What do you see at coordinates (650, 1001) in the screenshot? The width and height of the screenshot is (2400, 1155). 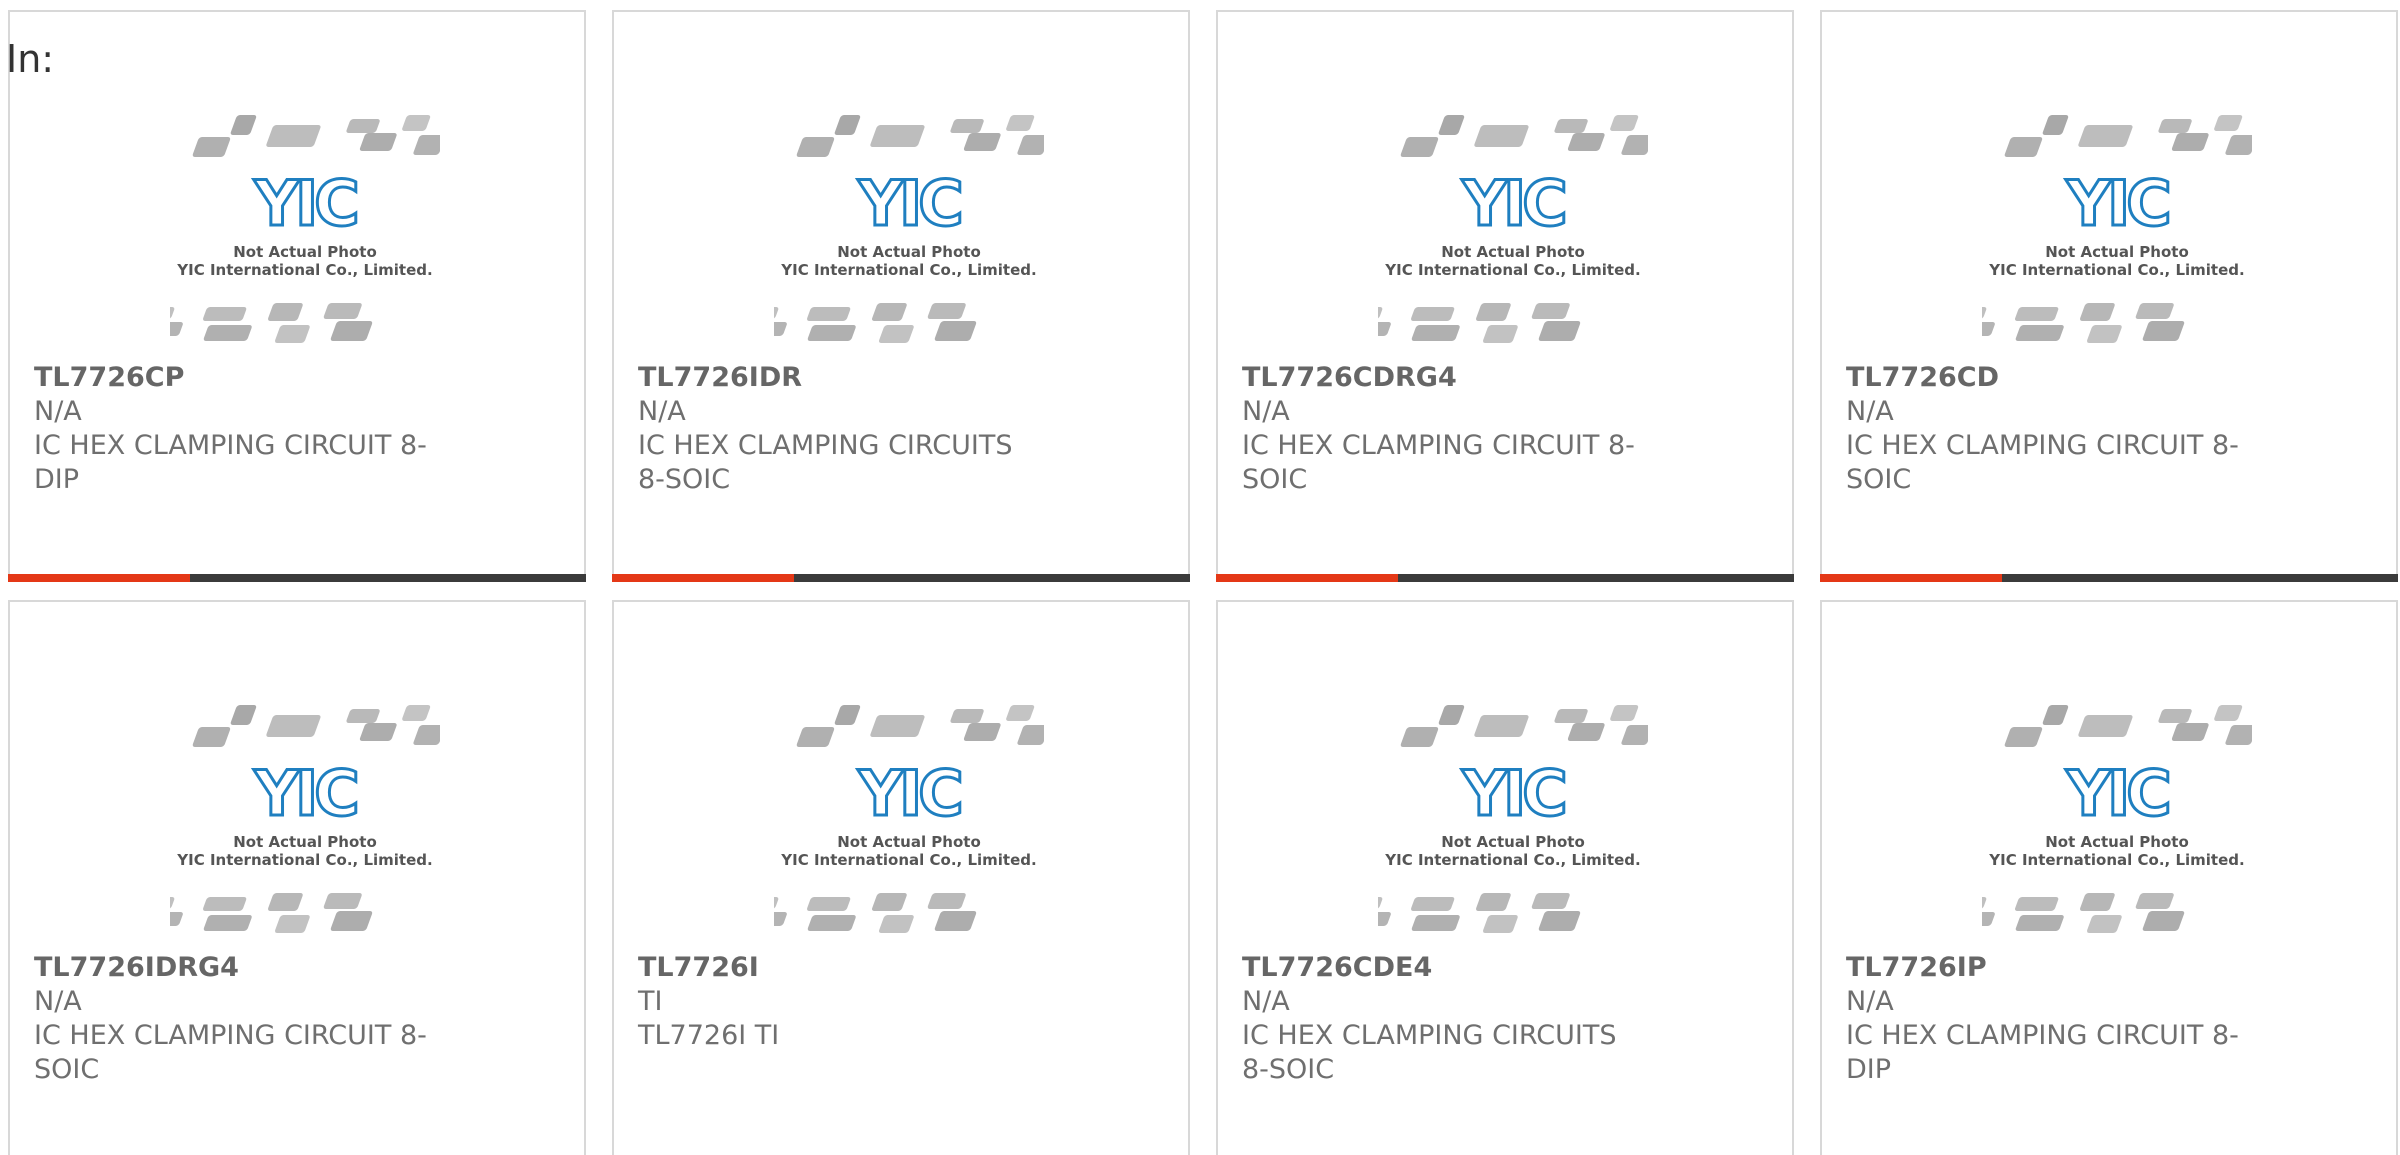 I see `manufacturer-text: TI` at bounding box center [650, 1001].